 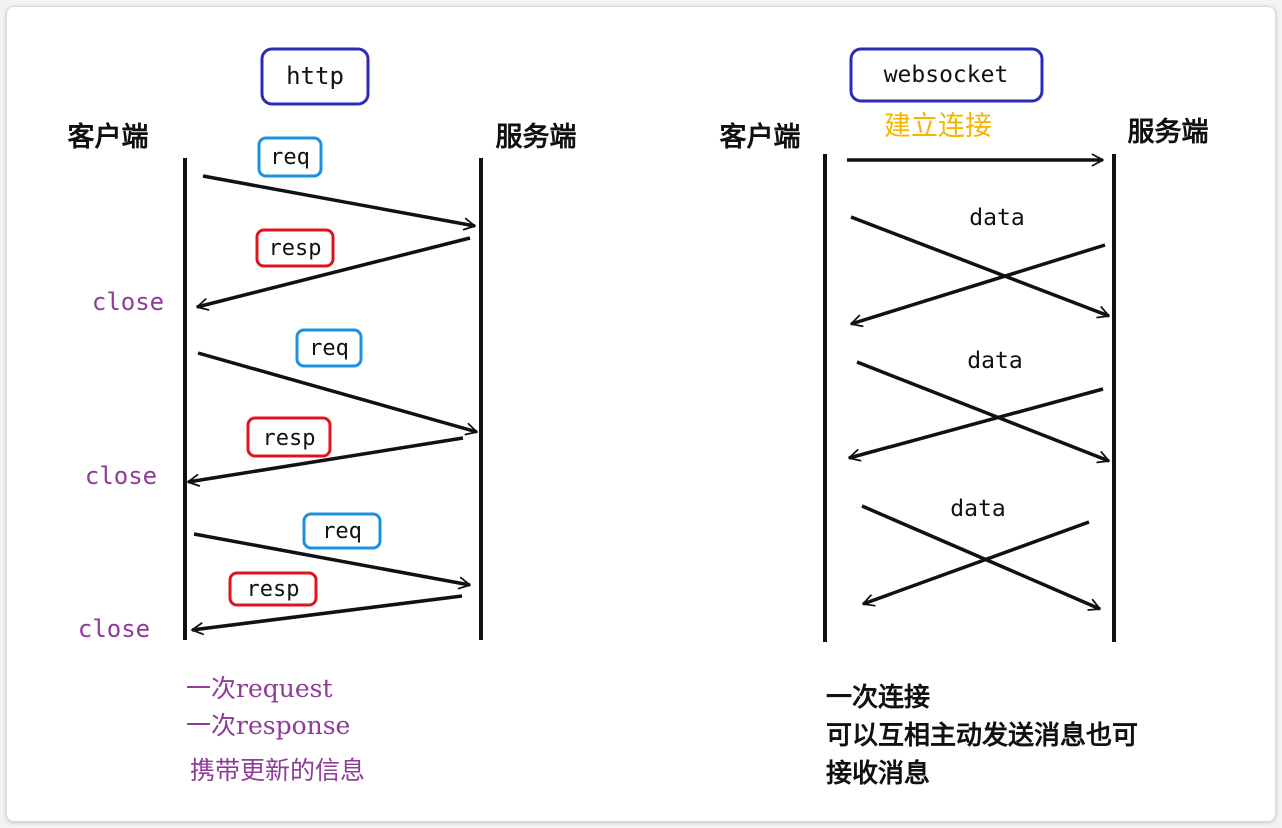 I want to click on websocket-notes: 一次连接 可以互相主动发送消息也可 接收消息, so click(x=982, y=736).